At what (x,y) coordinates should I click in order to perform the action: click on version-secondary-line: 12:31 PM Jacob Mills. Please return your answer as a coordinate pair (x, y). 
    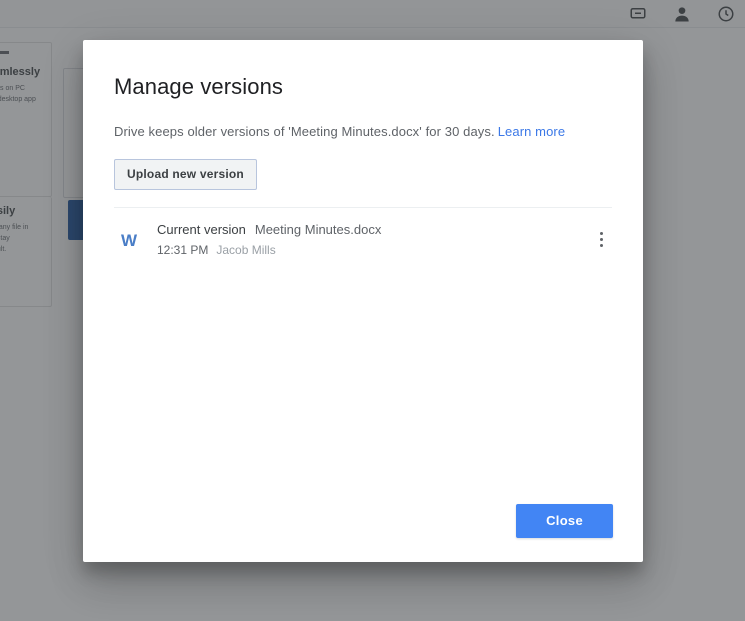
    Looking at the image, I should click on (372, 250).